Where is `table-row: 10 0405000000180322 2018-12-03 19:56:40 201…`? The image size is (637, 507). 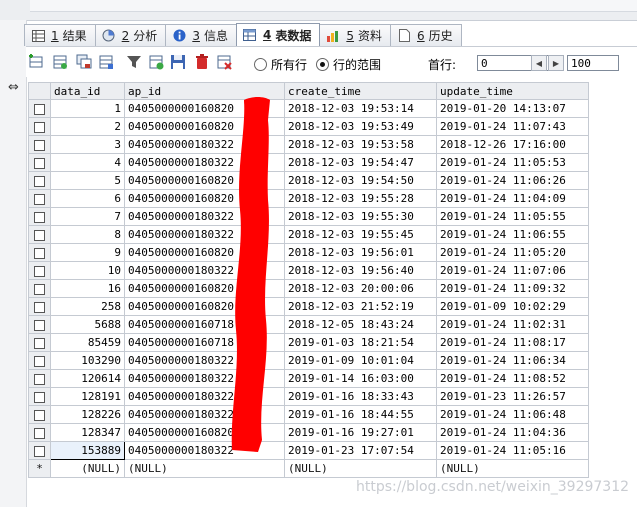
table-row: 10 0405000000180322 2018-12-03 19:56:40 201… is located at coordinates (308, 270).